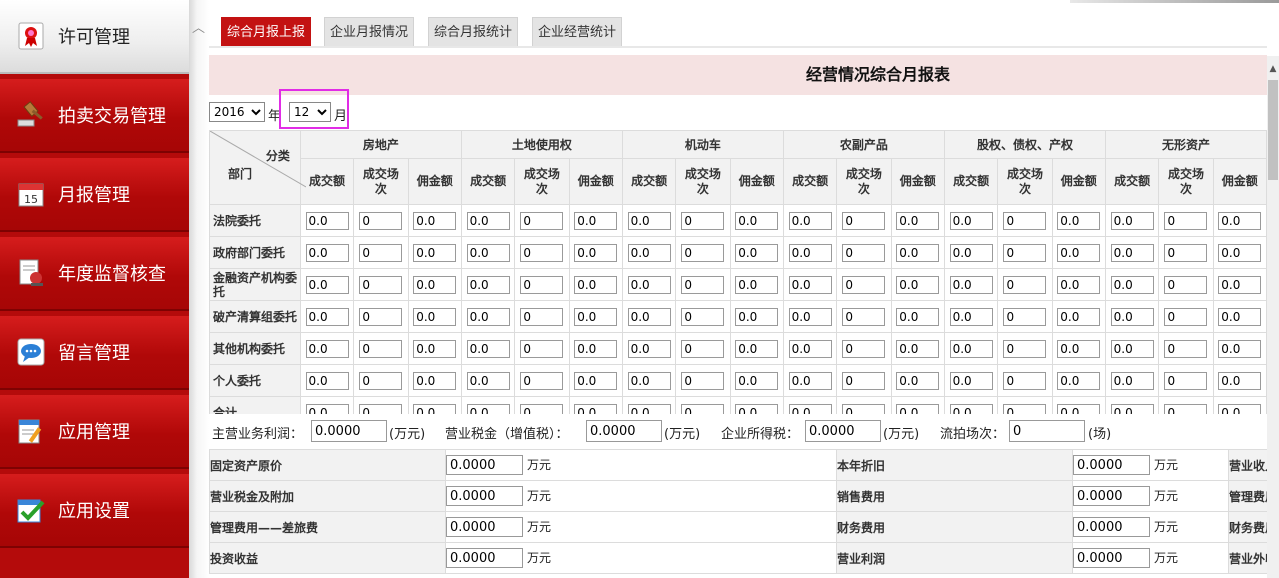 The width and height of the screenshot is (1279, 578). Describe the element at coordinates (237, 112) in the screenshot. I see `year-select: 2016` at that location.